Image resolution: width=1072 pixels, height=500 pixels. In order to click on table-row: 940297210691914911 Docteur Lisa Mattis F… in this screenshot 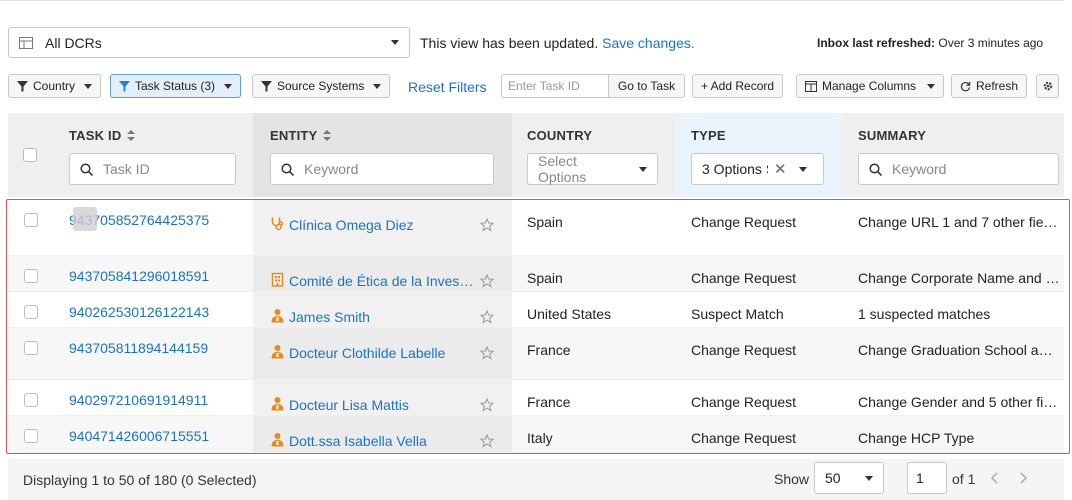, I will do `click(536, 398)`.